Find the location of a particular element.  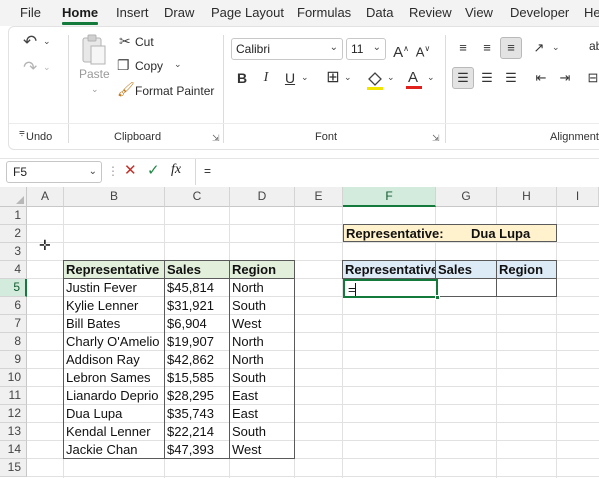

tab-page-layout: Page Layout is located at coordinates (247, 12).